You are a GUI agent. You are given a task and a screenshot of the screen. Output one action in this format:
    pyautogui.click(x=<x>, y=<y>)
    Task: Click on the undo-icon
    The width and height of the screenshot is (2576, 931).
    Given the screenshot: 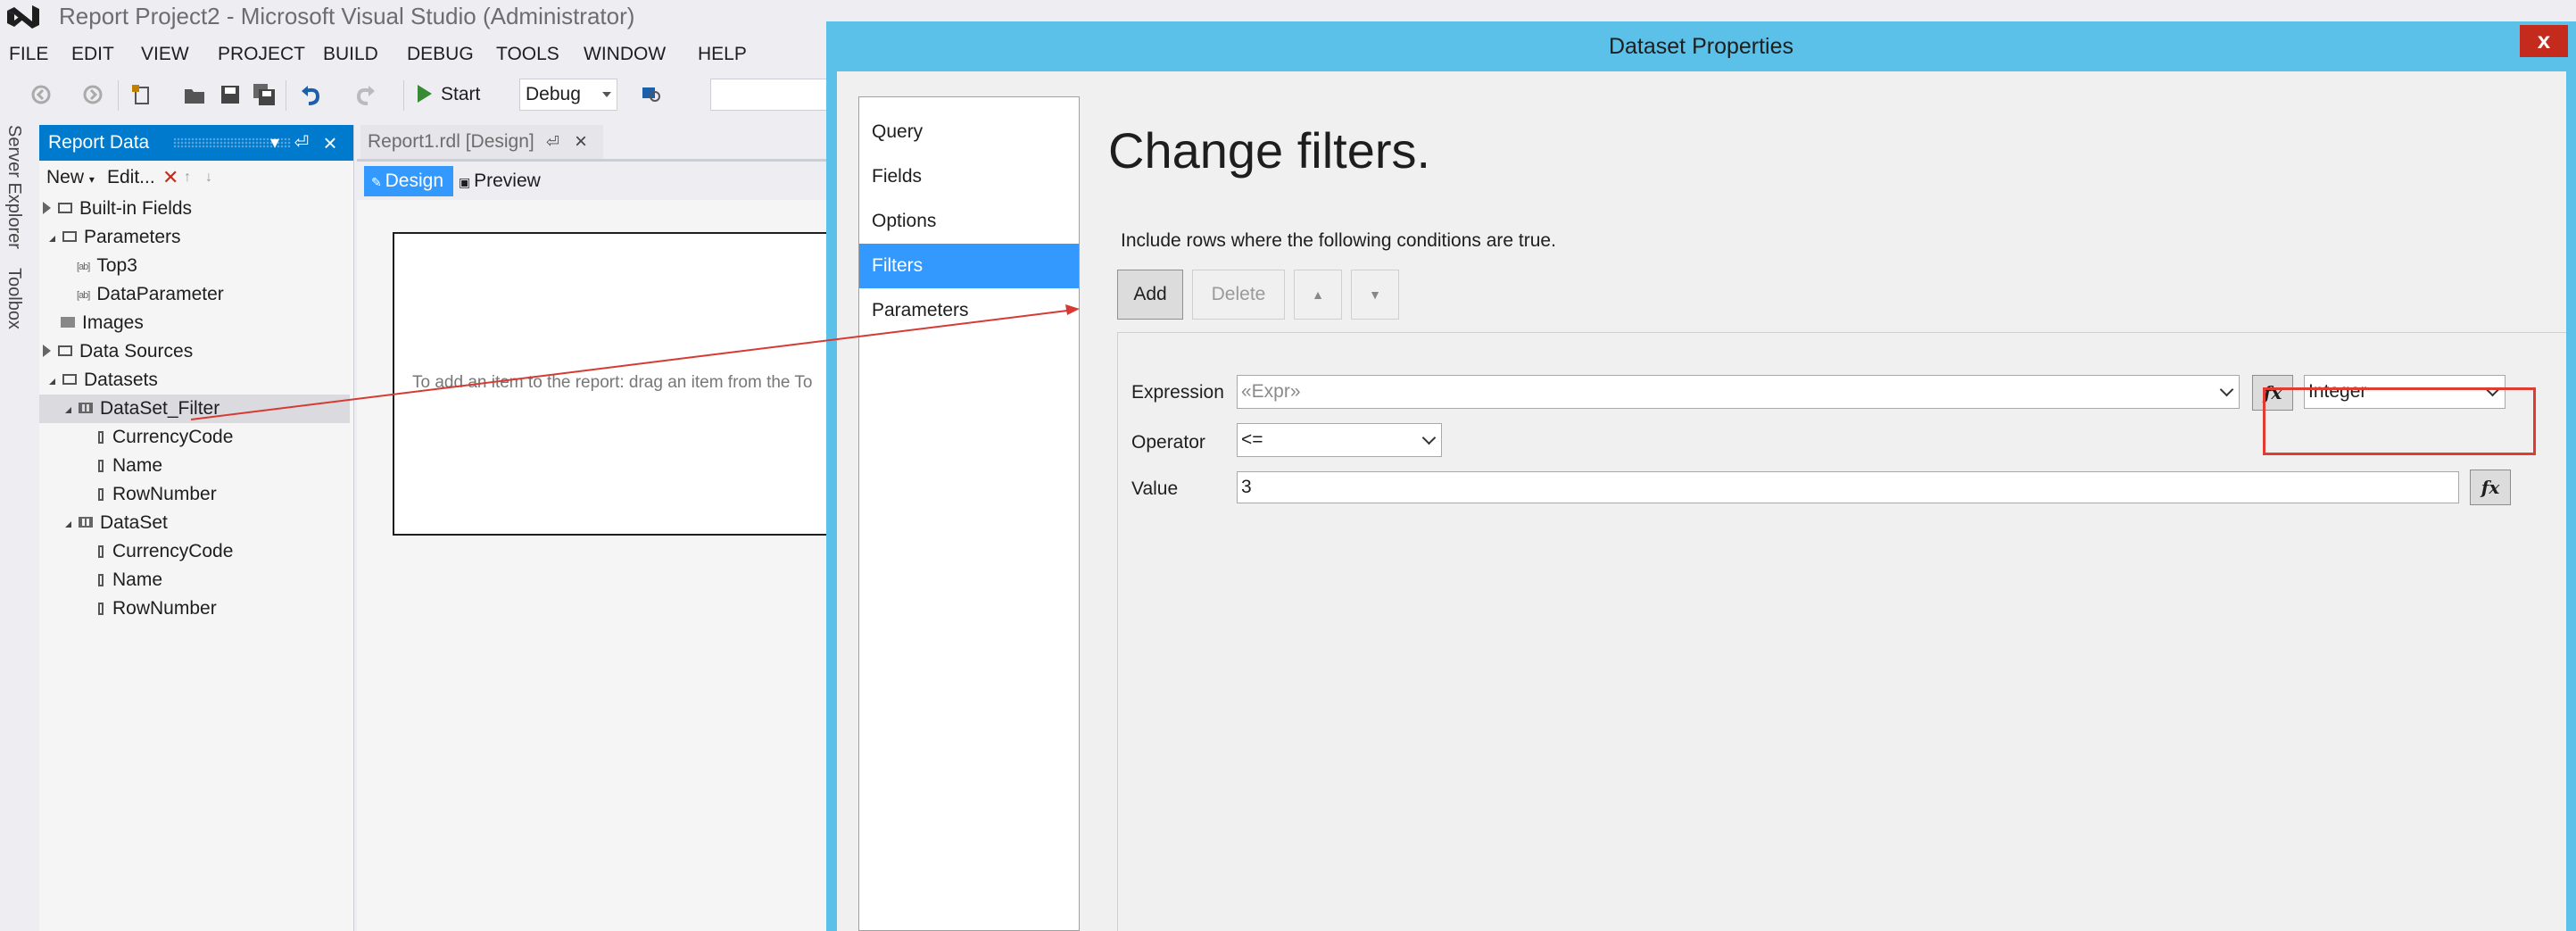 What is the action you would take?
    pyautogui.click(x=310, y=94)
    